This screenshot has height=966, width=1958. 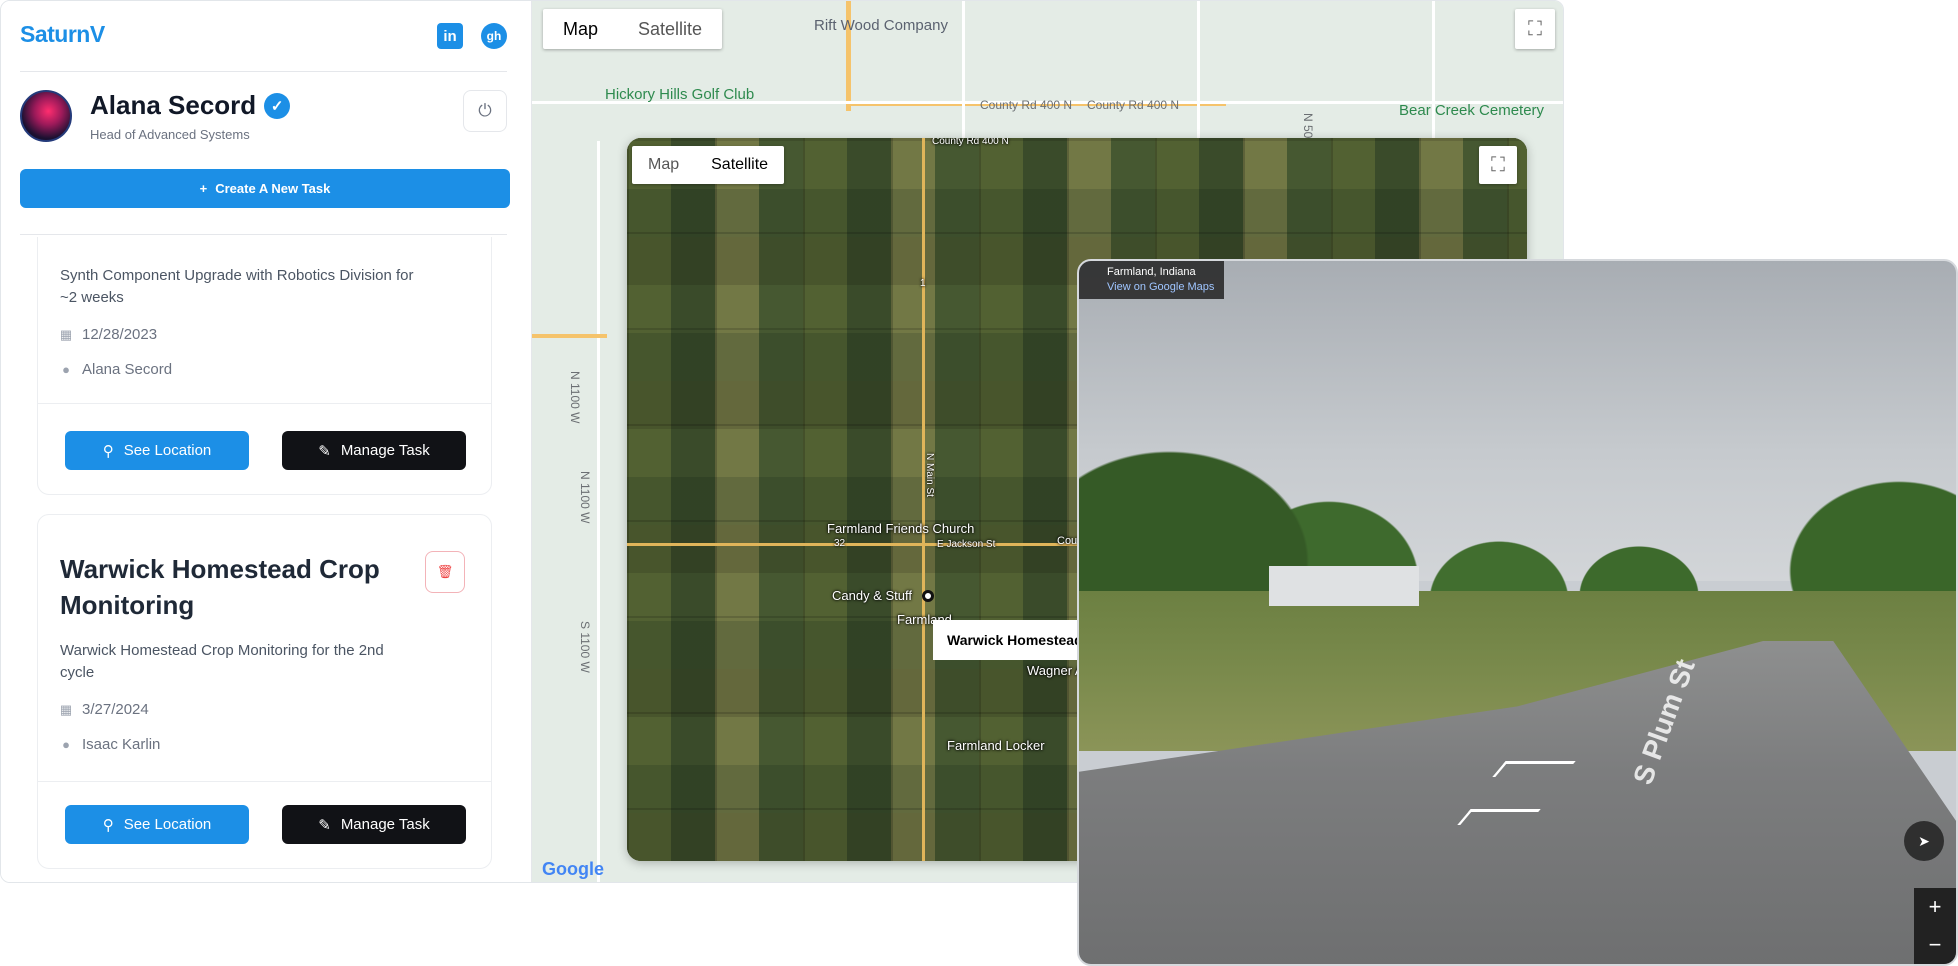 I want to click on user-role: Head of Advanced Systems, so click(x=170, y=134).